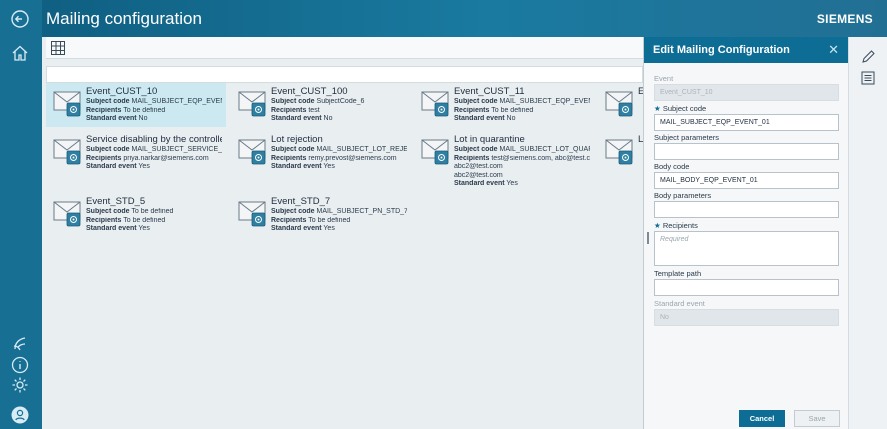 The image size is (887, 429). Describe the element at coordinates (124, 18) in the screenshot. I see `page-title: Mailing configuration` at that location.